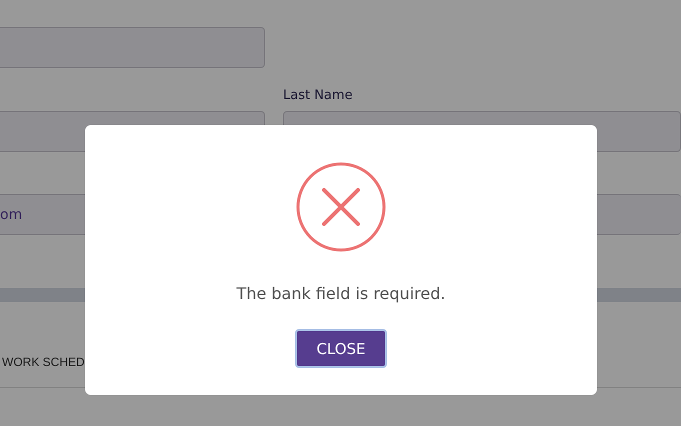 The height and width of the screenshot is (426, 681). What do you see at coordinates (341, 207) in the screenshot?
I see `error-icon` at bounding box center [341, 207].